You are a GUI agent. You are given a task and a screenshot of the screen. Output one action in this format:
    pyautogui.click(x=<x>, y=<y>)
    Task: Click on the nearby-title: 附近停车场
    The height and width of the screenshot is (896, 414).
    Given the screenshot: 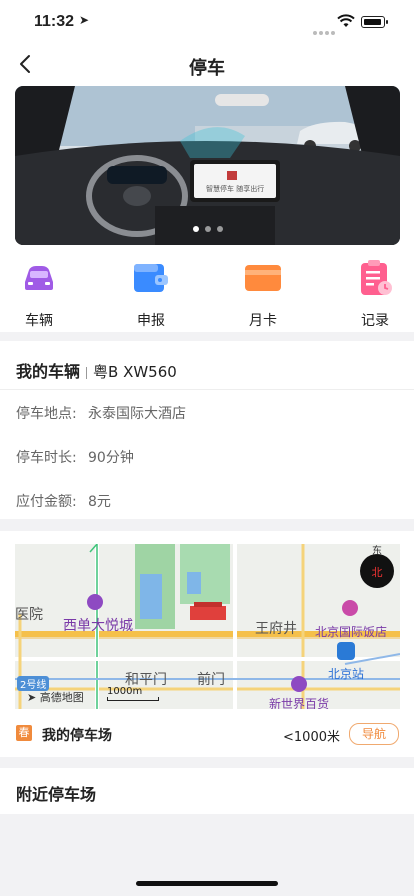 What is the action you would take?
    pyautogui.click(x=56, y=794)
    